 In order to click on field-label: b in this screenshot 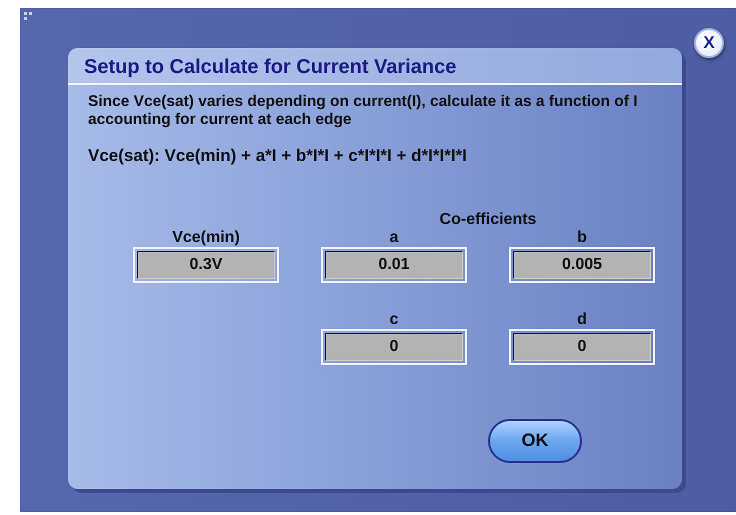, I will do `click(582, 237)`.